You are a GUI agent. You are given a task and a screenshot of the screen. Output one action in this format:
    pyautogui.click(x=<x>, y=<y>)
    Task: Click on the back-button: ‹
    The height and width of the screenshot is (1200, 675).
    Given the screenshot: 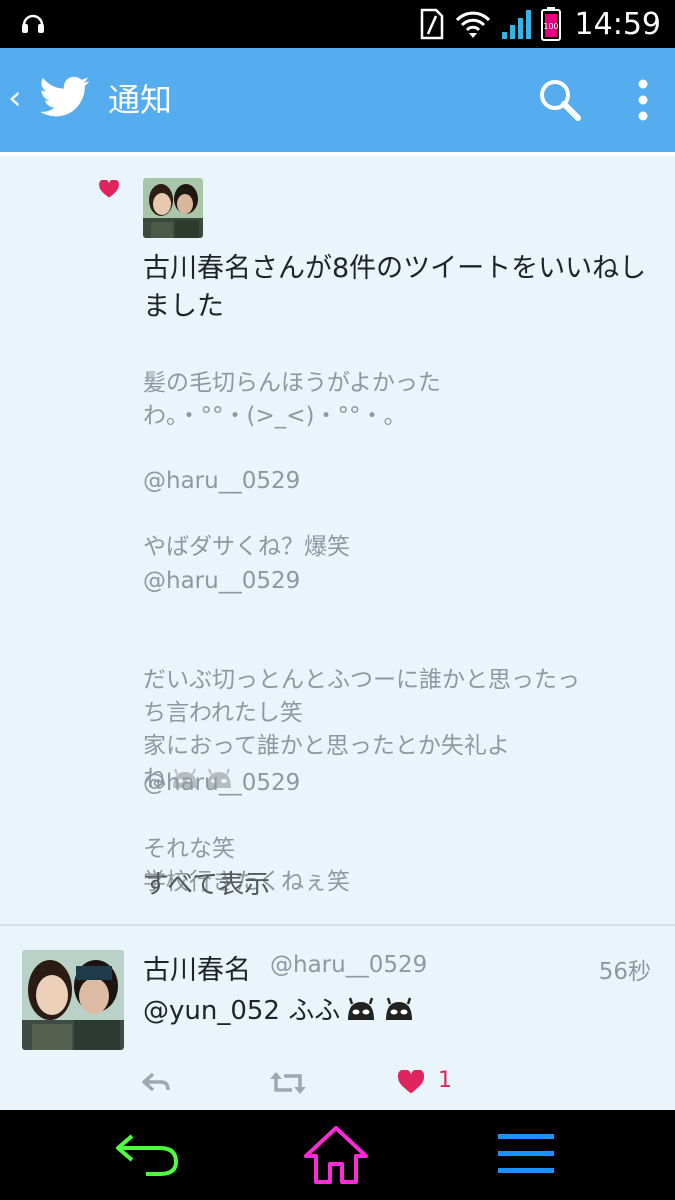 What is the action you would take?
    pyautogui.click(x=15, y=98)
    